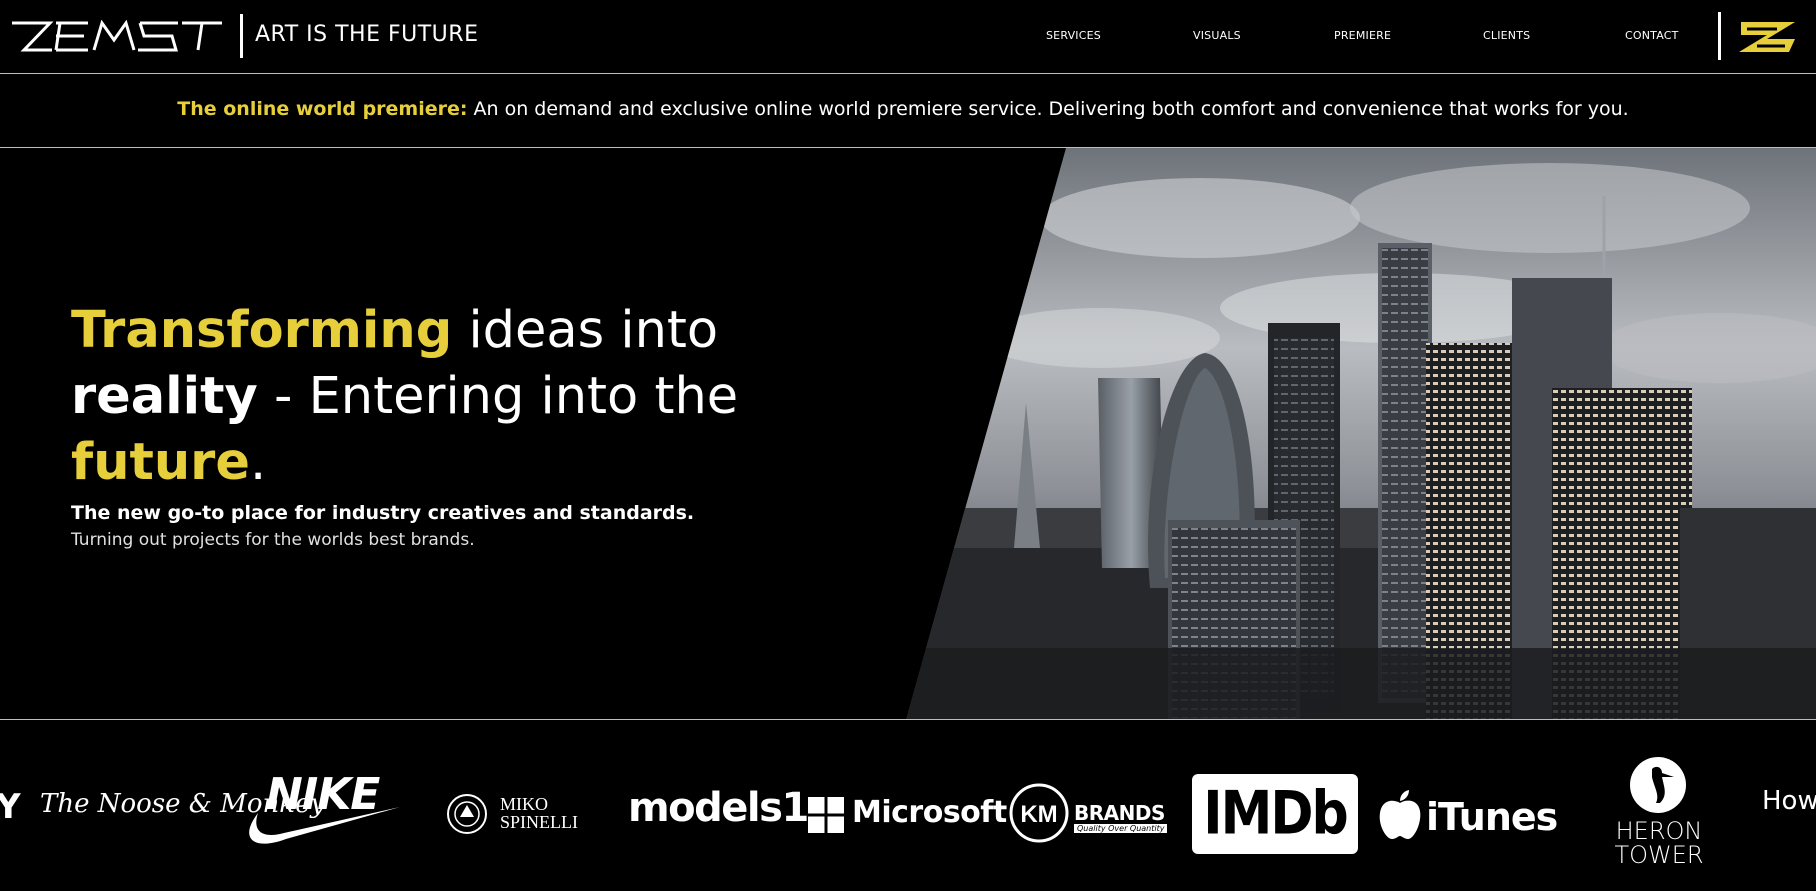 This screenshot has width=1816, height=891. Describe the element at coordinates (1506, 35) in the screenshot. I see `nav-clients: CLIENTS` at that location.